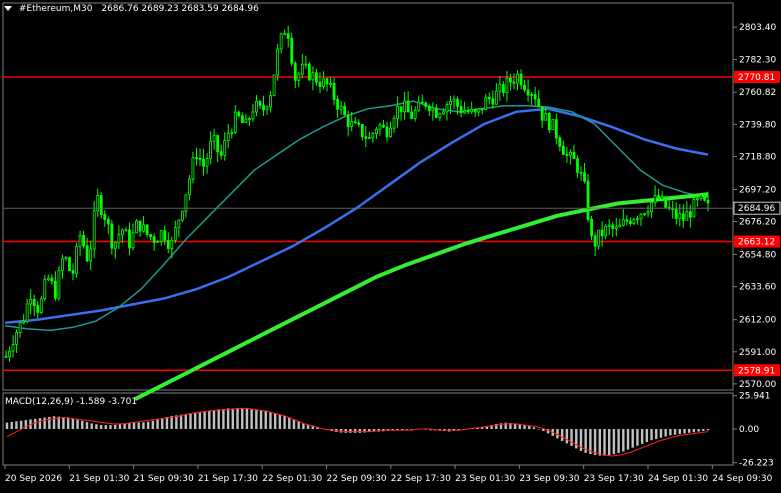  Describe the element at coordinates (421, 479) in the screenshot. I see `time-label: 22 Sep 17:30` at that location.